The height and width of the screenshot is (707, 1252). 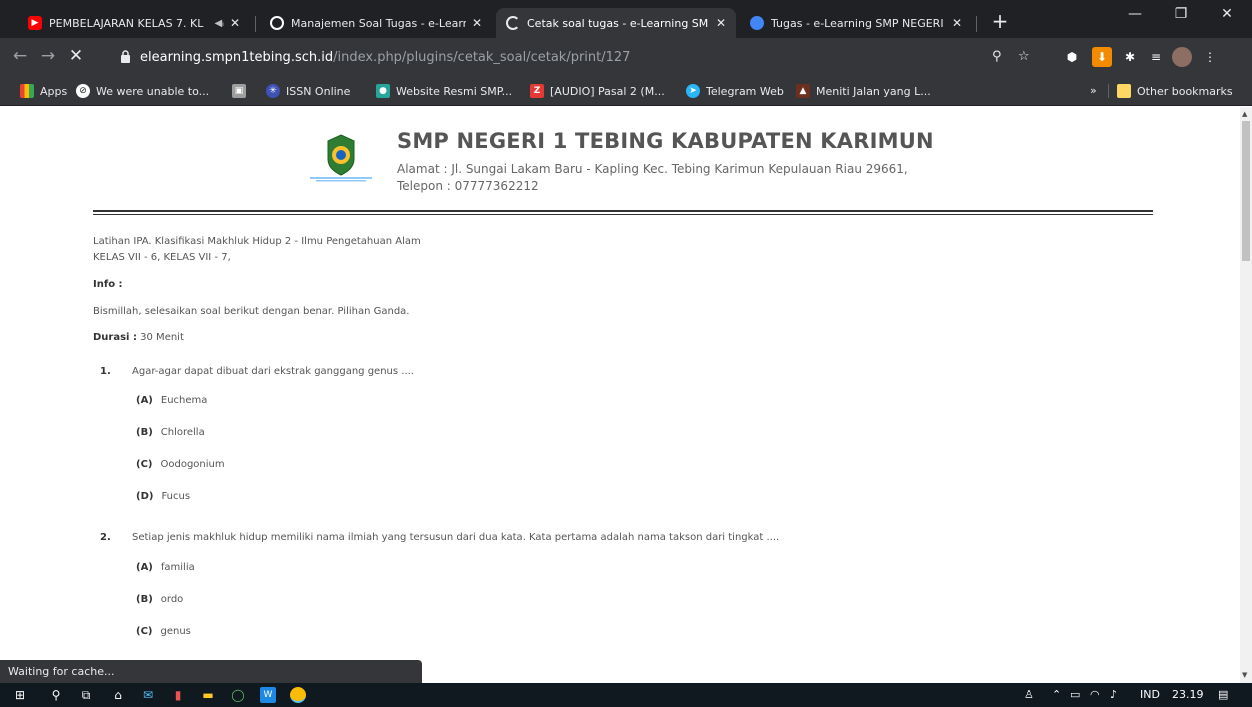 What do you see at coordinates (20, 695) in the screenshot?
I see `windows-start-icon: ⊞` at bounding box center [20, 695].